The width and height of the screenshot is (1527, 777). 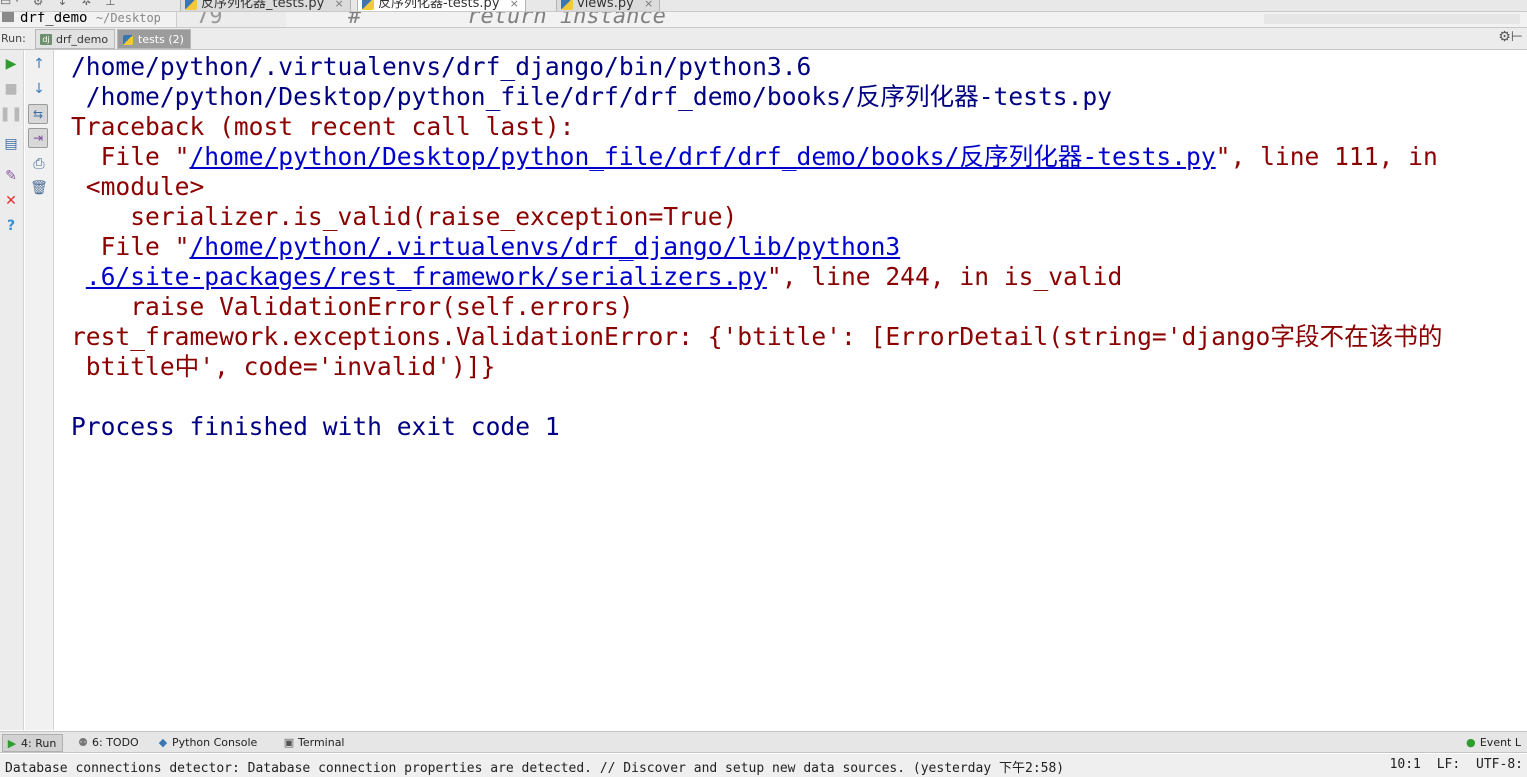 What do you see at coordinates (11, 89) in the screenshot?
I see `stop-icon: ■` at bounding box center [11, 89].